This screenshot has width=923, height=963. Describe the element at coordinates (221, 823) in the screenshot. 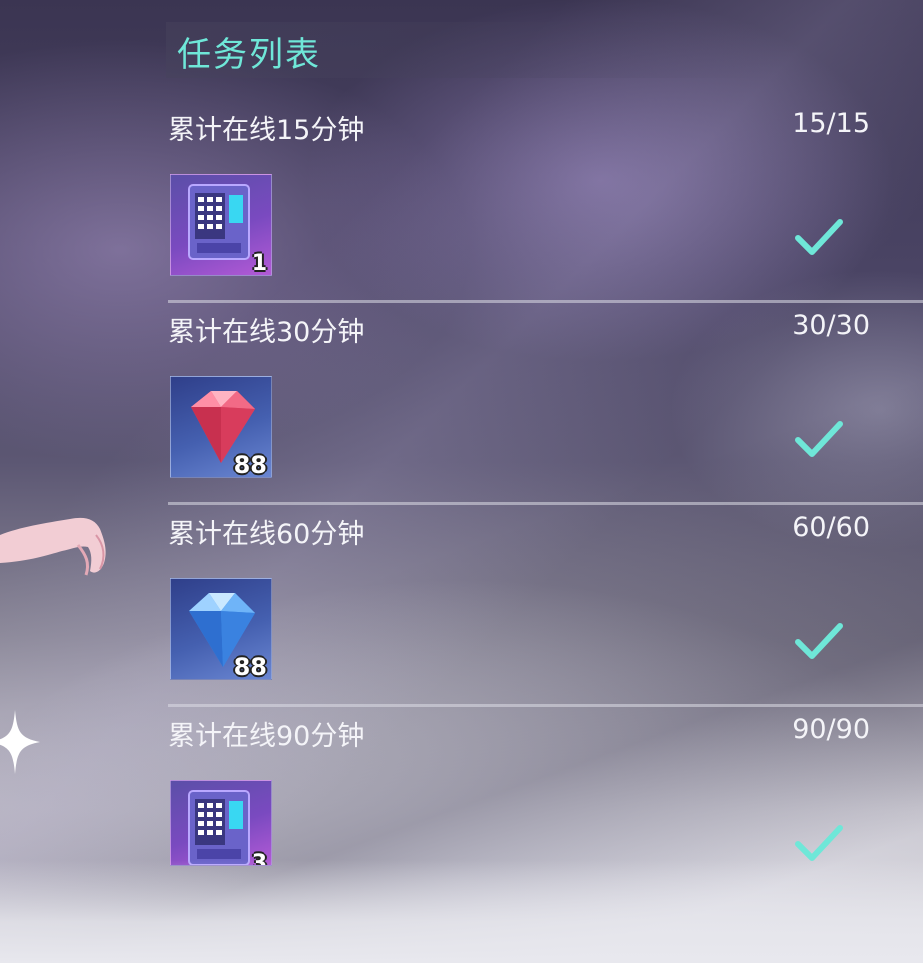

I see `reward-slot: 3` at that location.